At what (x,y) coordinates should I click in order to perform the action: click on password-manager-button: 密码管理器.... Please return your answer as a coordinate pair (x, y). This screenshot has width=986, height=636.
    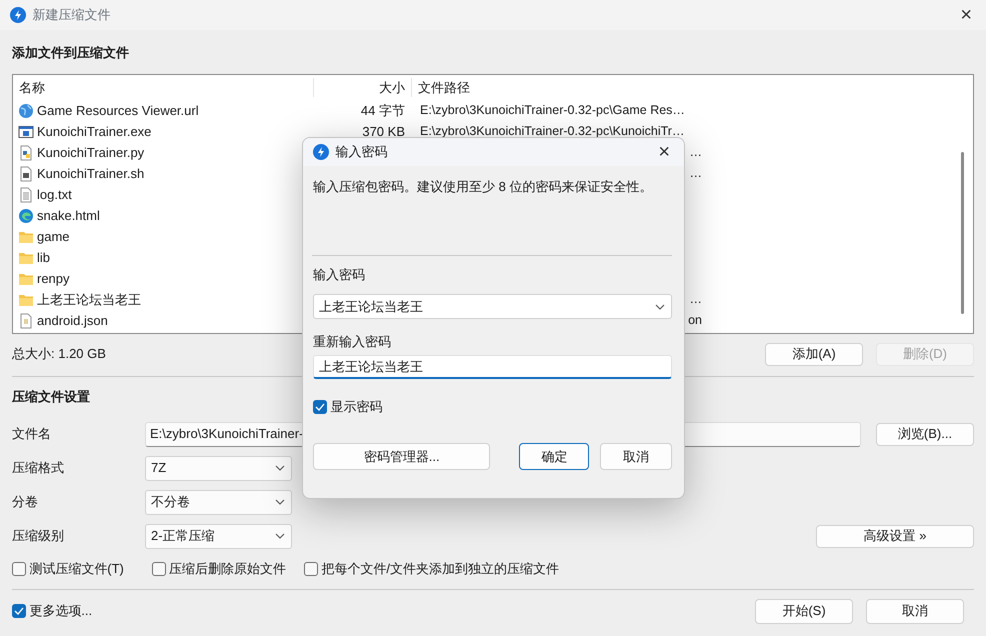
    Looking at the image, I should click on (401, 456).